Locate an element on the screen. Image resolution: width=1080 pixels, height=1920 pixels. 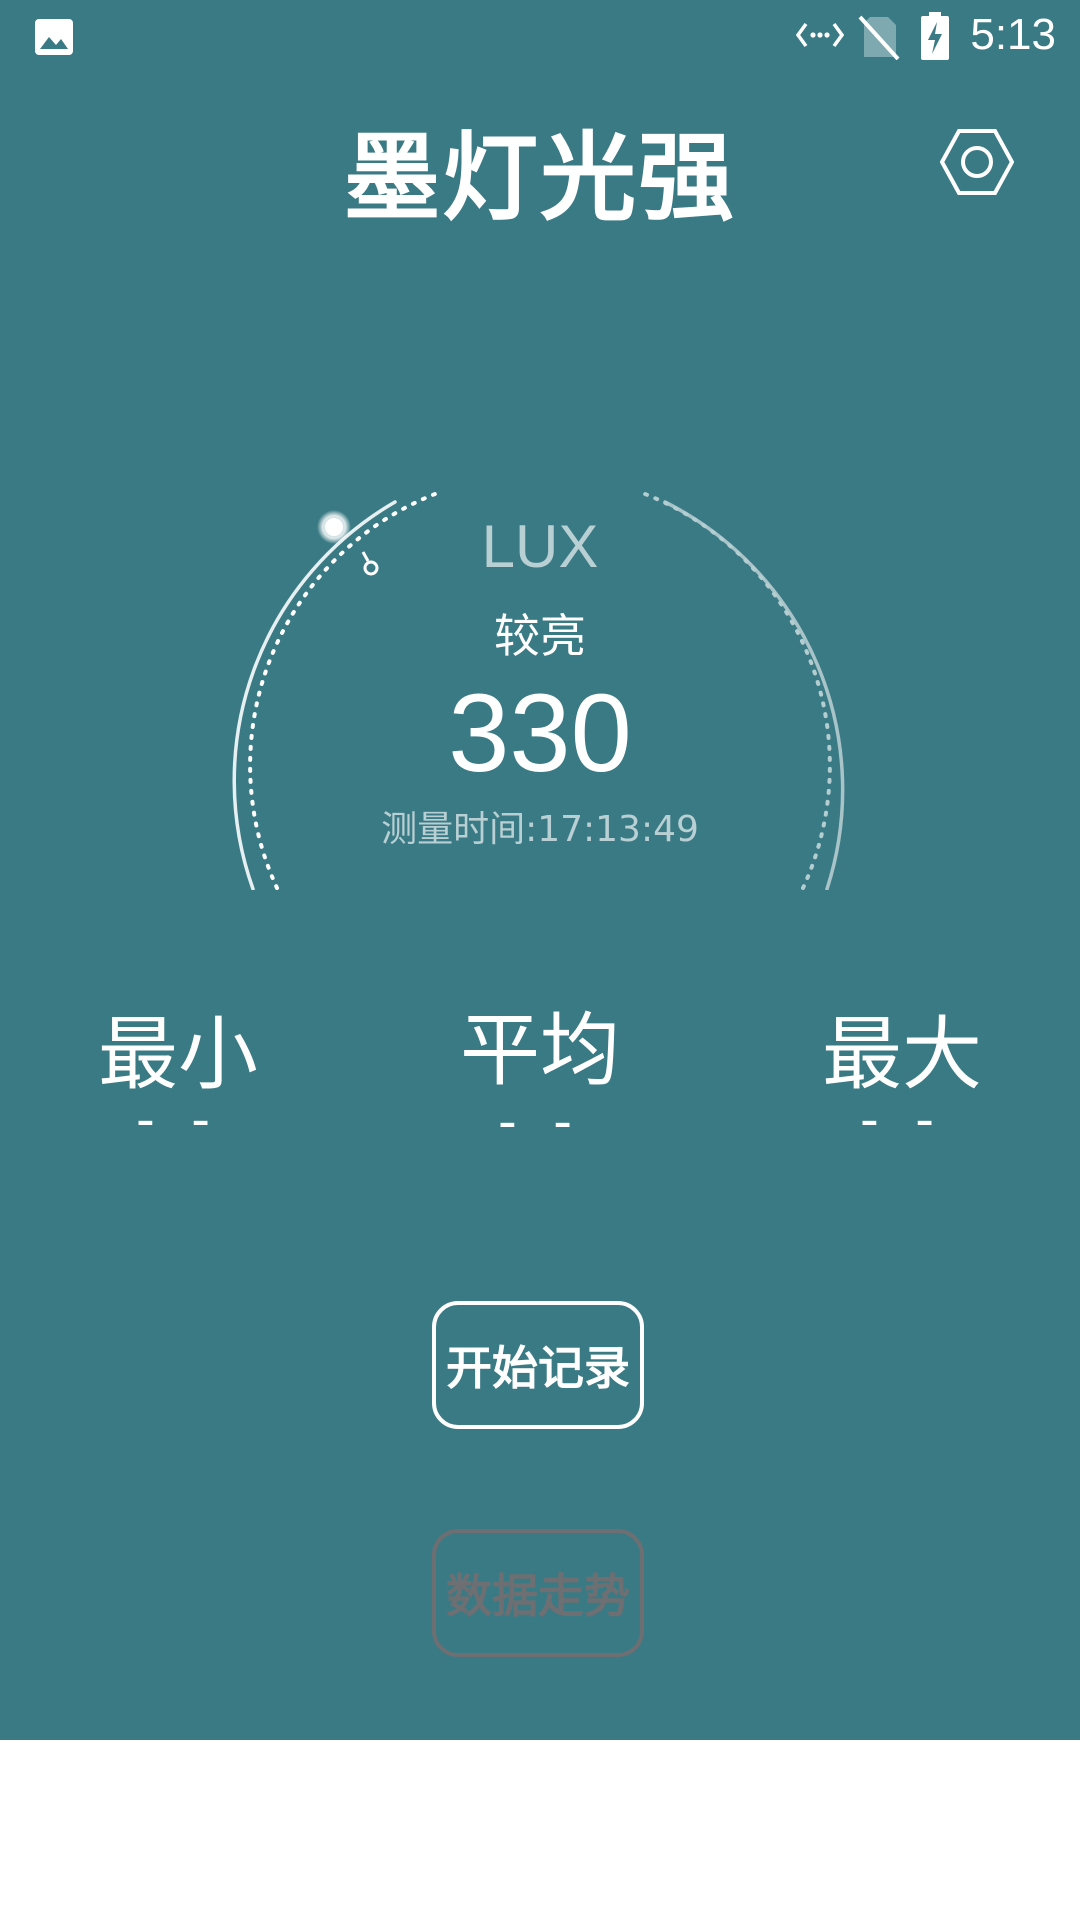
stat-min-value: - - is located at coordinates (178, 1120).